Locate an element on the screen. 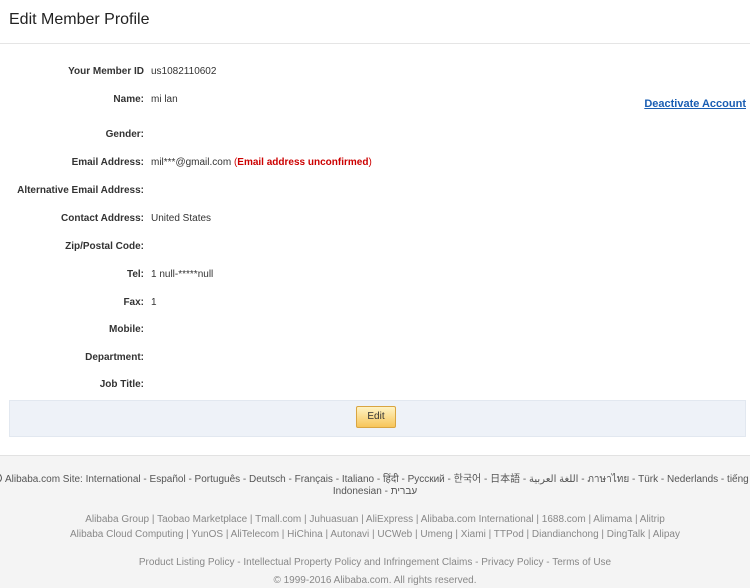 The height and width of the screenshot is (588, 750). gender-row: Gender: is located at coordinates (300, 137).